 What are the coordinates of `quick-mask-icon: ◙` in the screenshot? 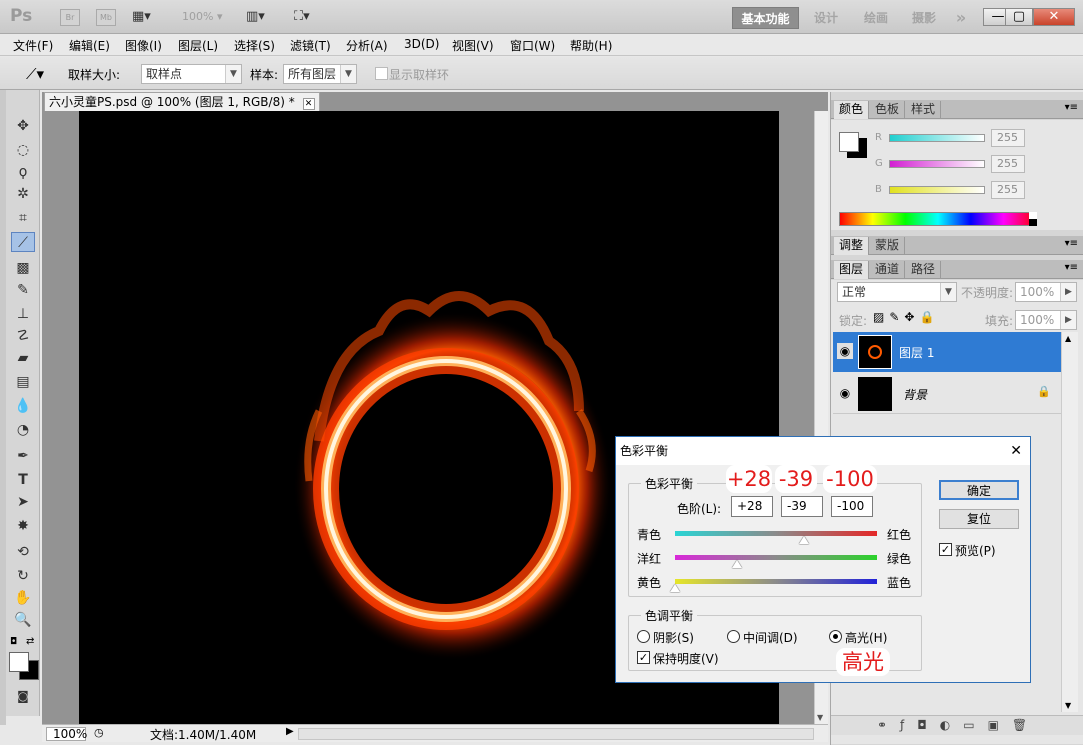 It's located at (23, 696).